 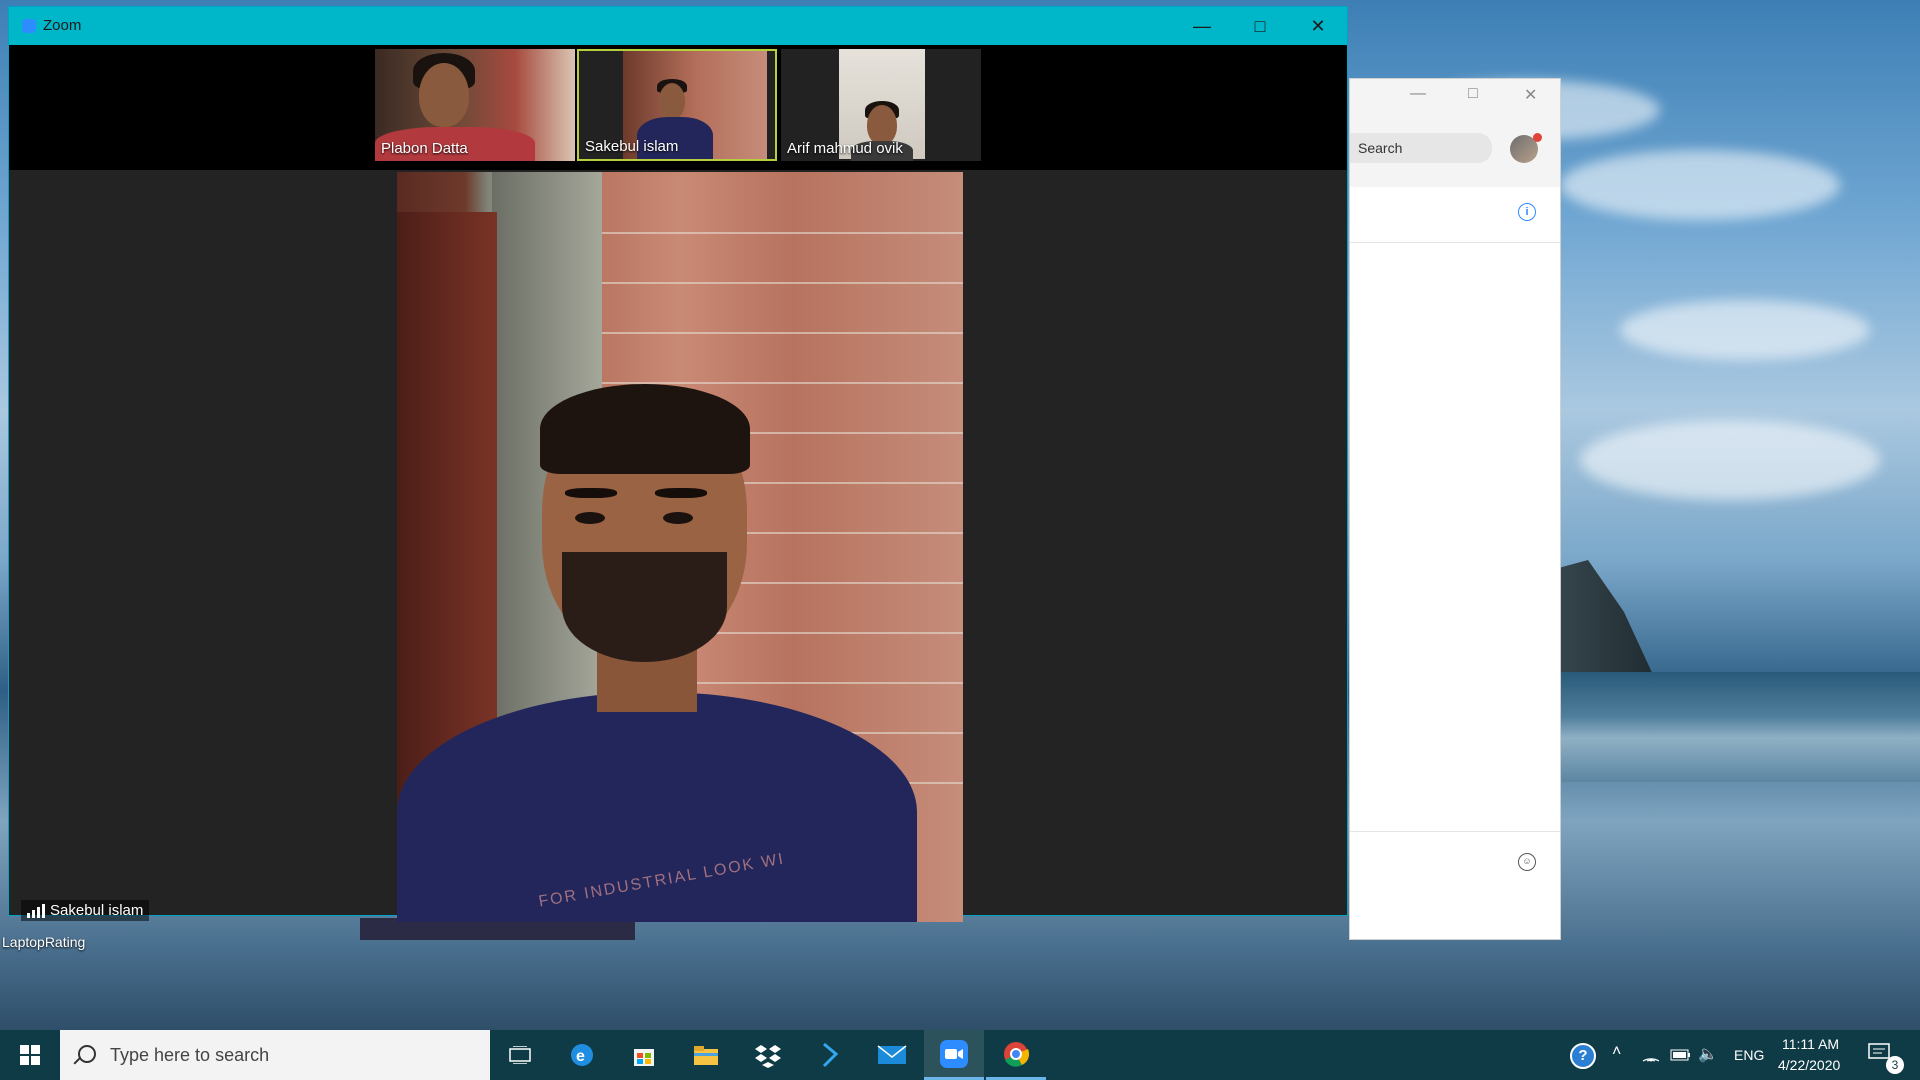 What do you see at coordinates (845, 148) in the screenshot?
I see `participant-name: Arif mahmud ovik` at bounding box center [845, 148].